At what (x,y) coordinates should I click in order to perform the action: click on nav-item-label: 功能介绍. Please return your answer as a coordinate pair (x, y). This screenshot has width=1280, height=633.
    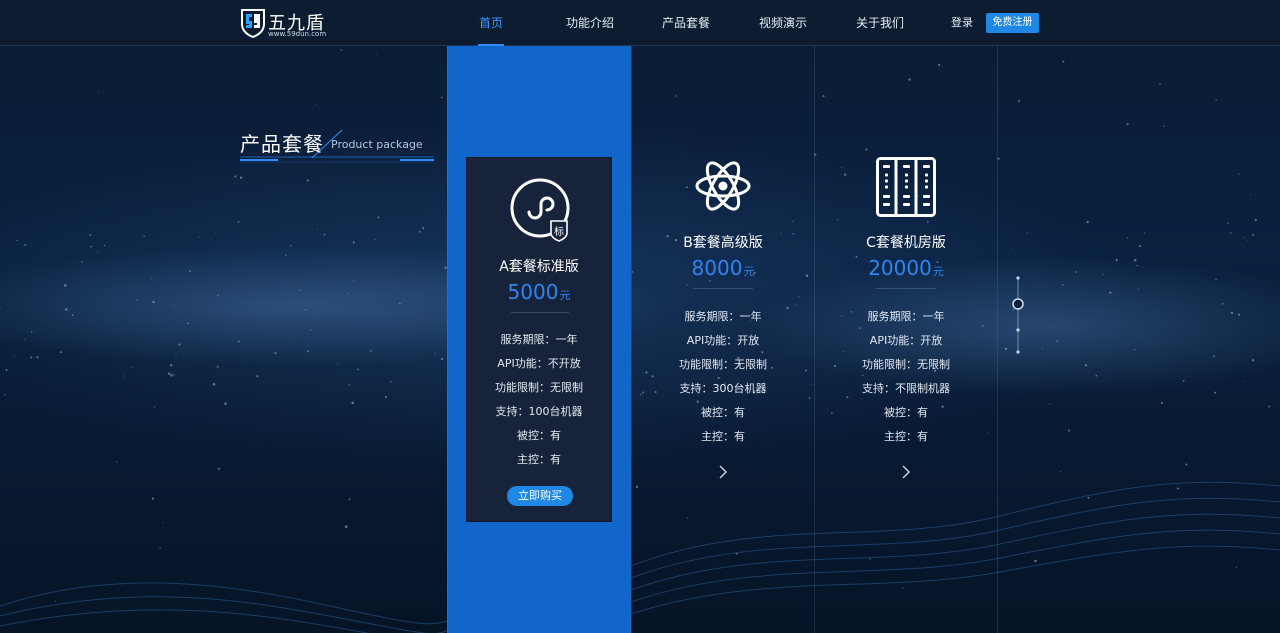
    Looking at the image, I should click on (590, 23).